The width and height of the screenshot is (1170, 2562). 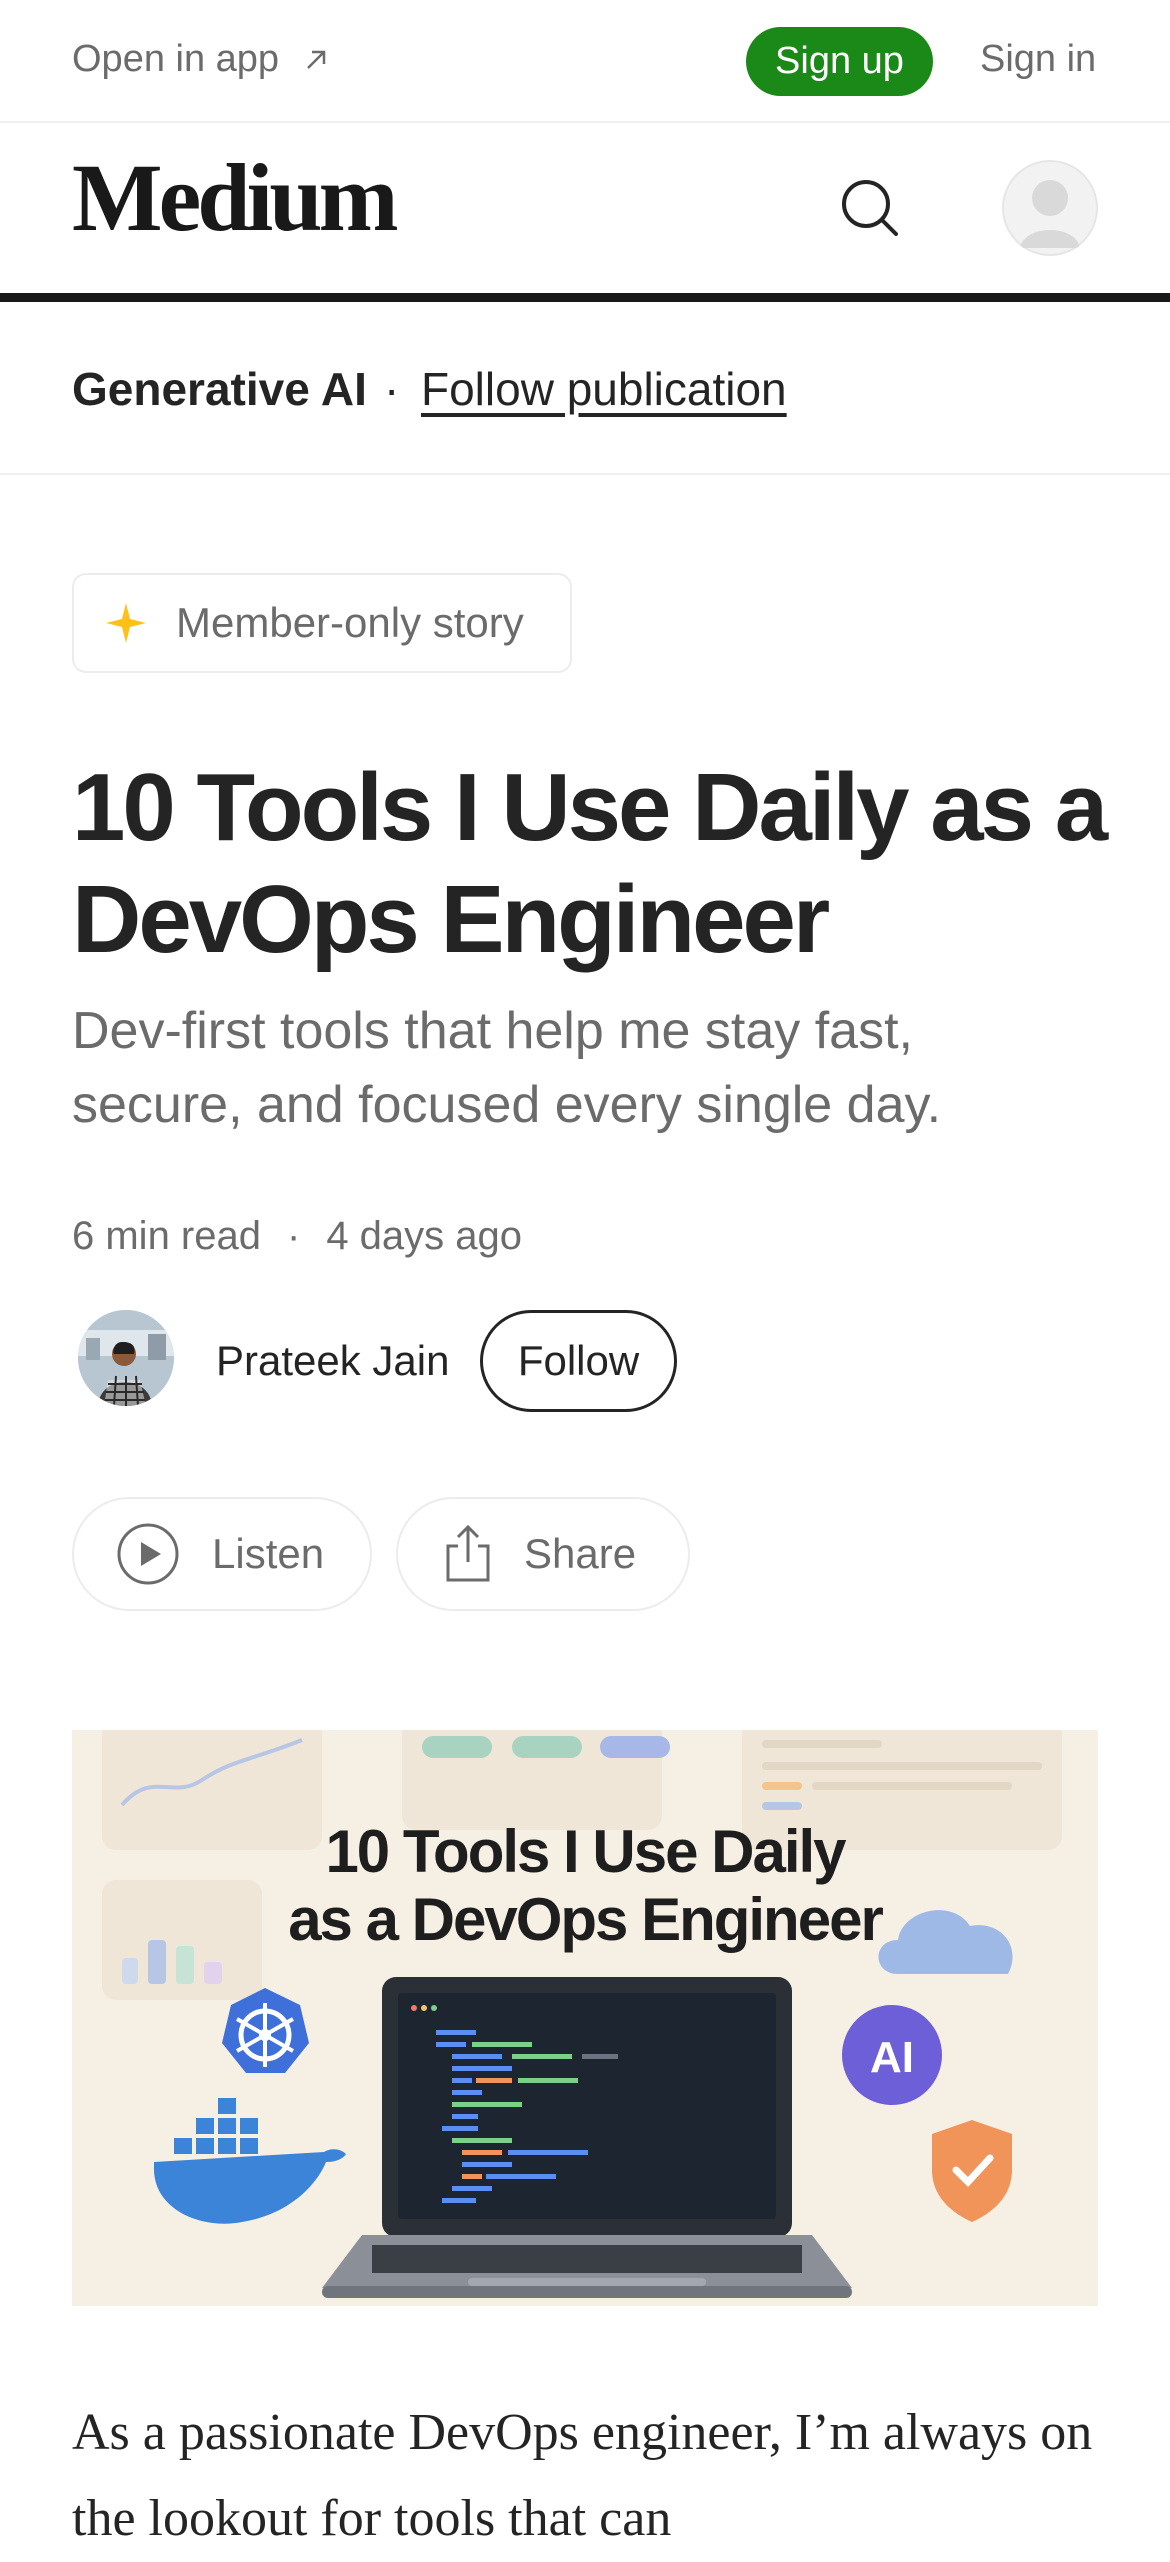 I want to click on member-only-badge: Member-only story, so click(x=322, y=623).